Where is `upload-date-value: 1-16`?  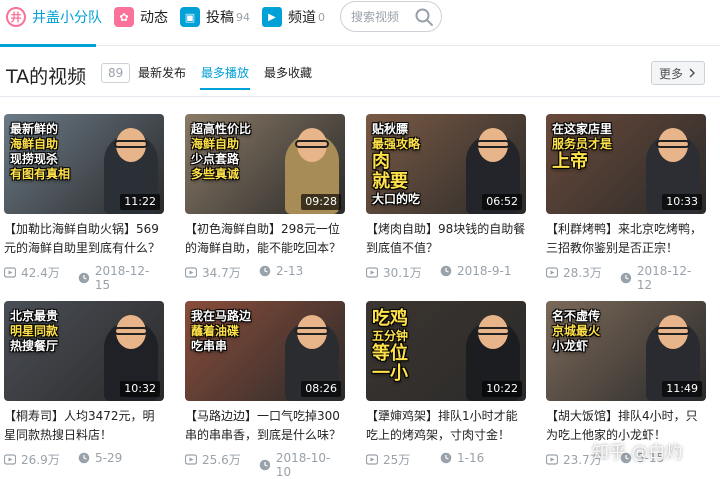 upload-date-value: 1-16 is located at coordinates (471, 458).